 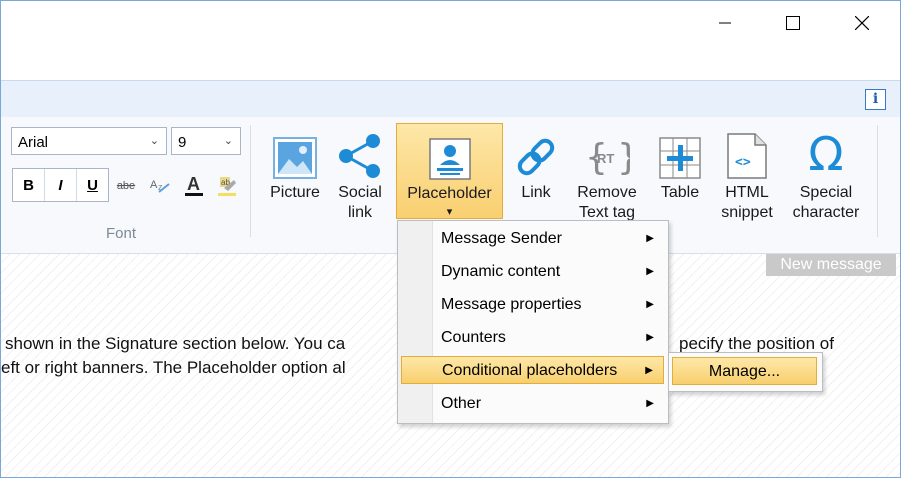 I want to click on highlight-icon: ab, so click(x=227, y=186).